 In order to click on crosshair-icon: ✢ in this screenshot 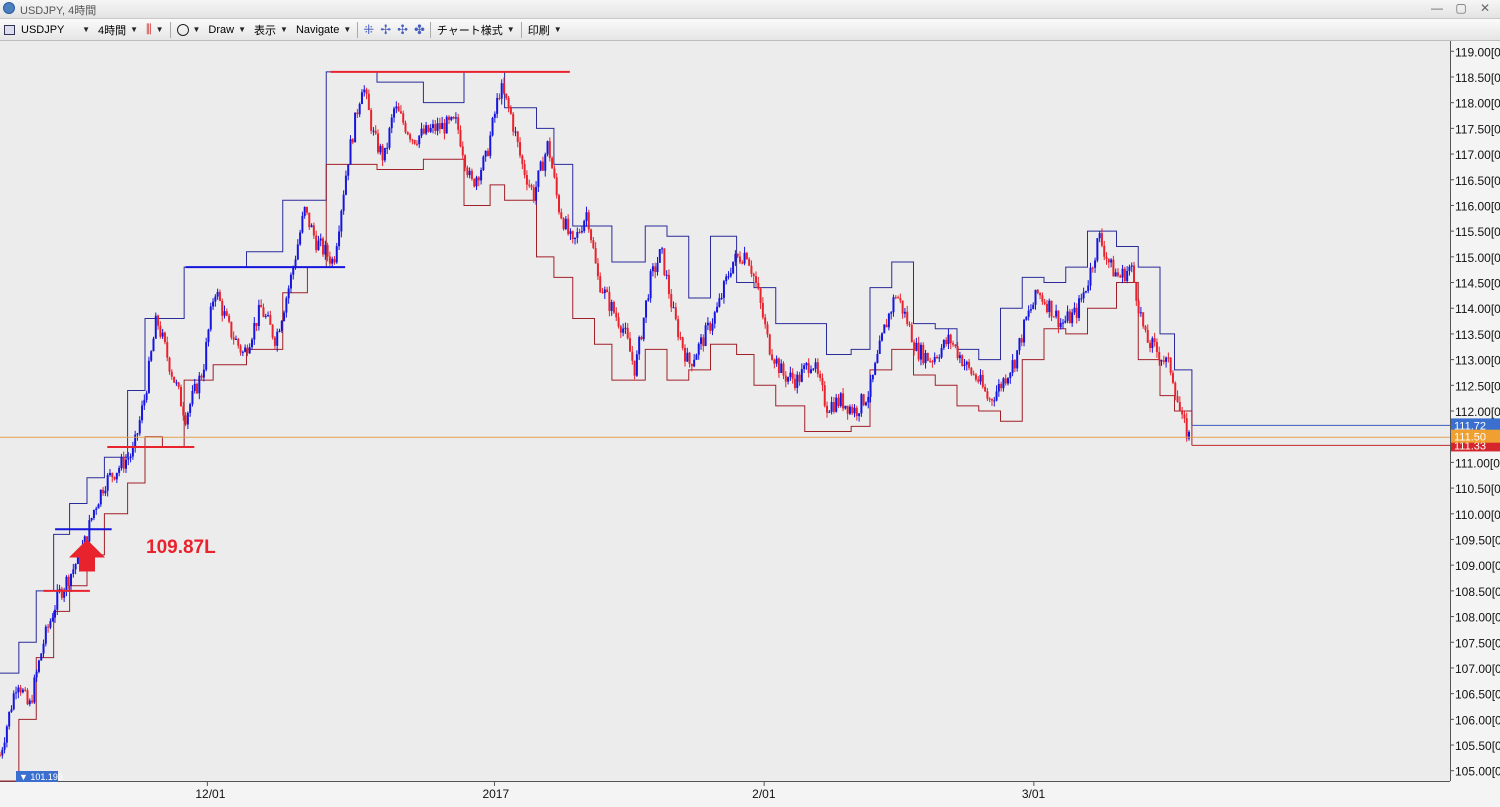, I will do `click(385, 29)`.